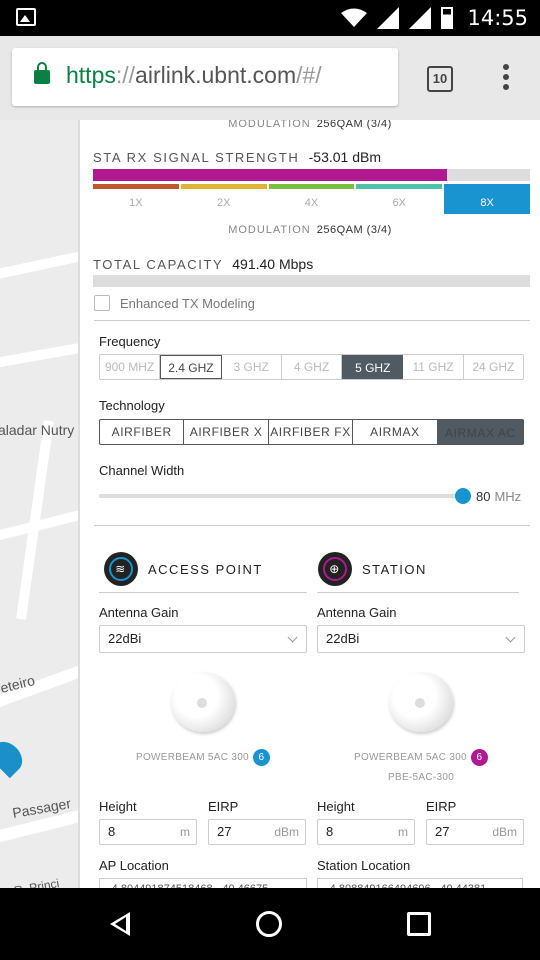 Image resolution: width=540 pixels, height=960 pixels. I want to click on ap-height-input: 8m, so click(148, 832).